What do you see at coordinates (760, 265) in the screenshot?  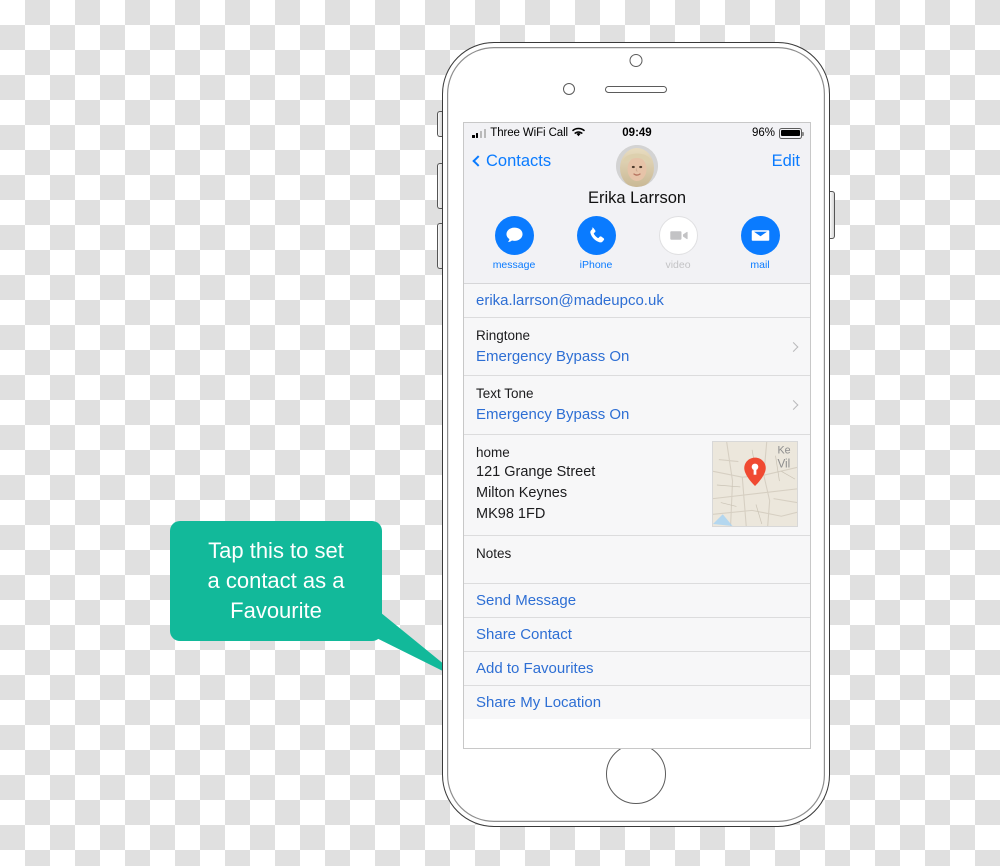 I see `mail-action-label: mail` at bounding box center [760, 265].